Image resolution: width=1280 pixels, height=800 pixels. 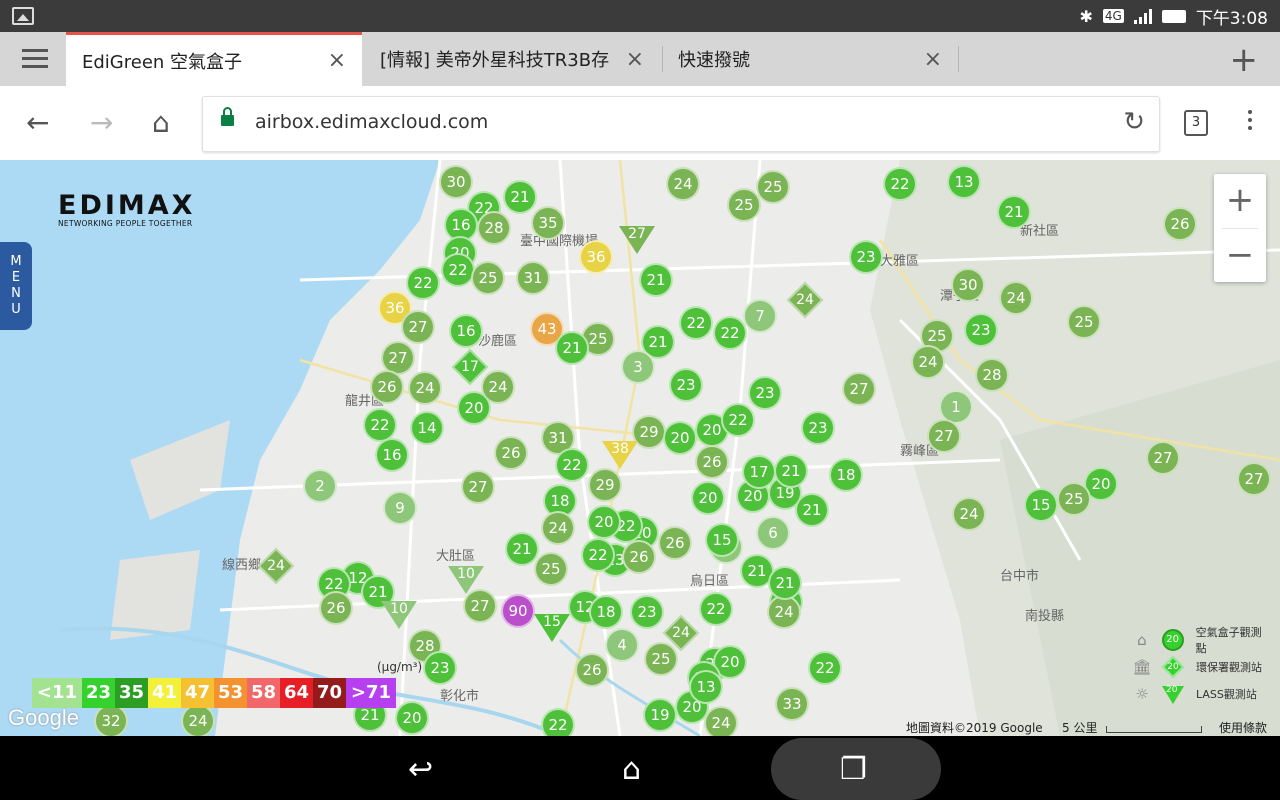 I want to click on airbox-marker: 35, so click(x=548, y=223).